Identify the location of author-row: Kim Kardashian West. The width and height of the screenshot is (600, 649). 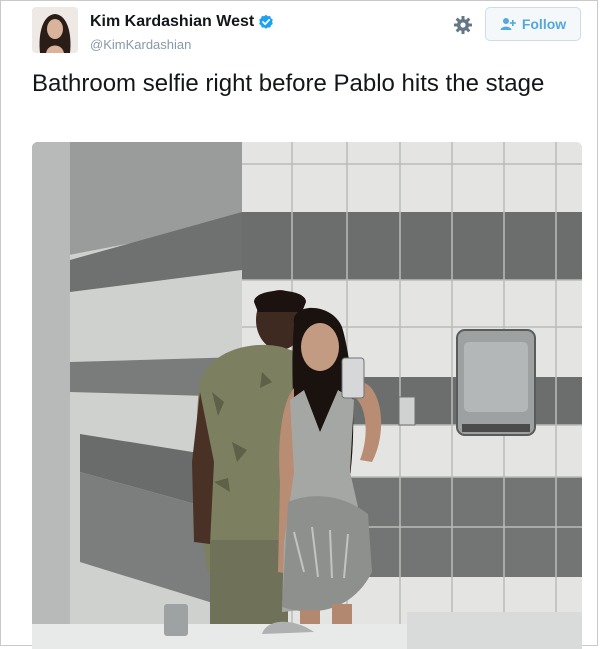
(182, 22).